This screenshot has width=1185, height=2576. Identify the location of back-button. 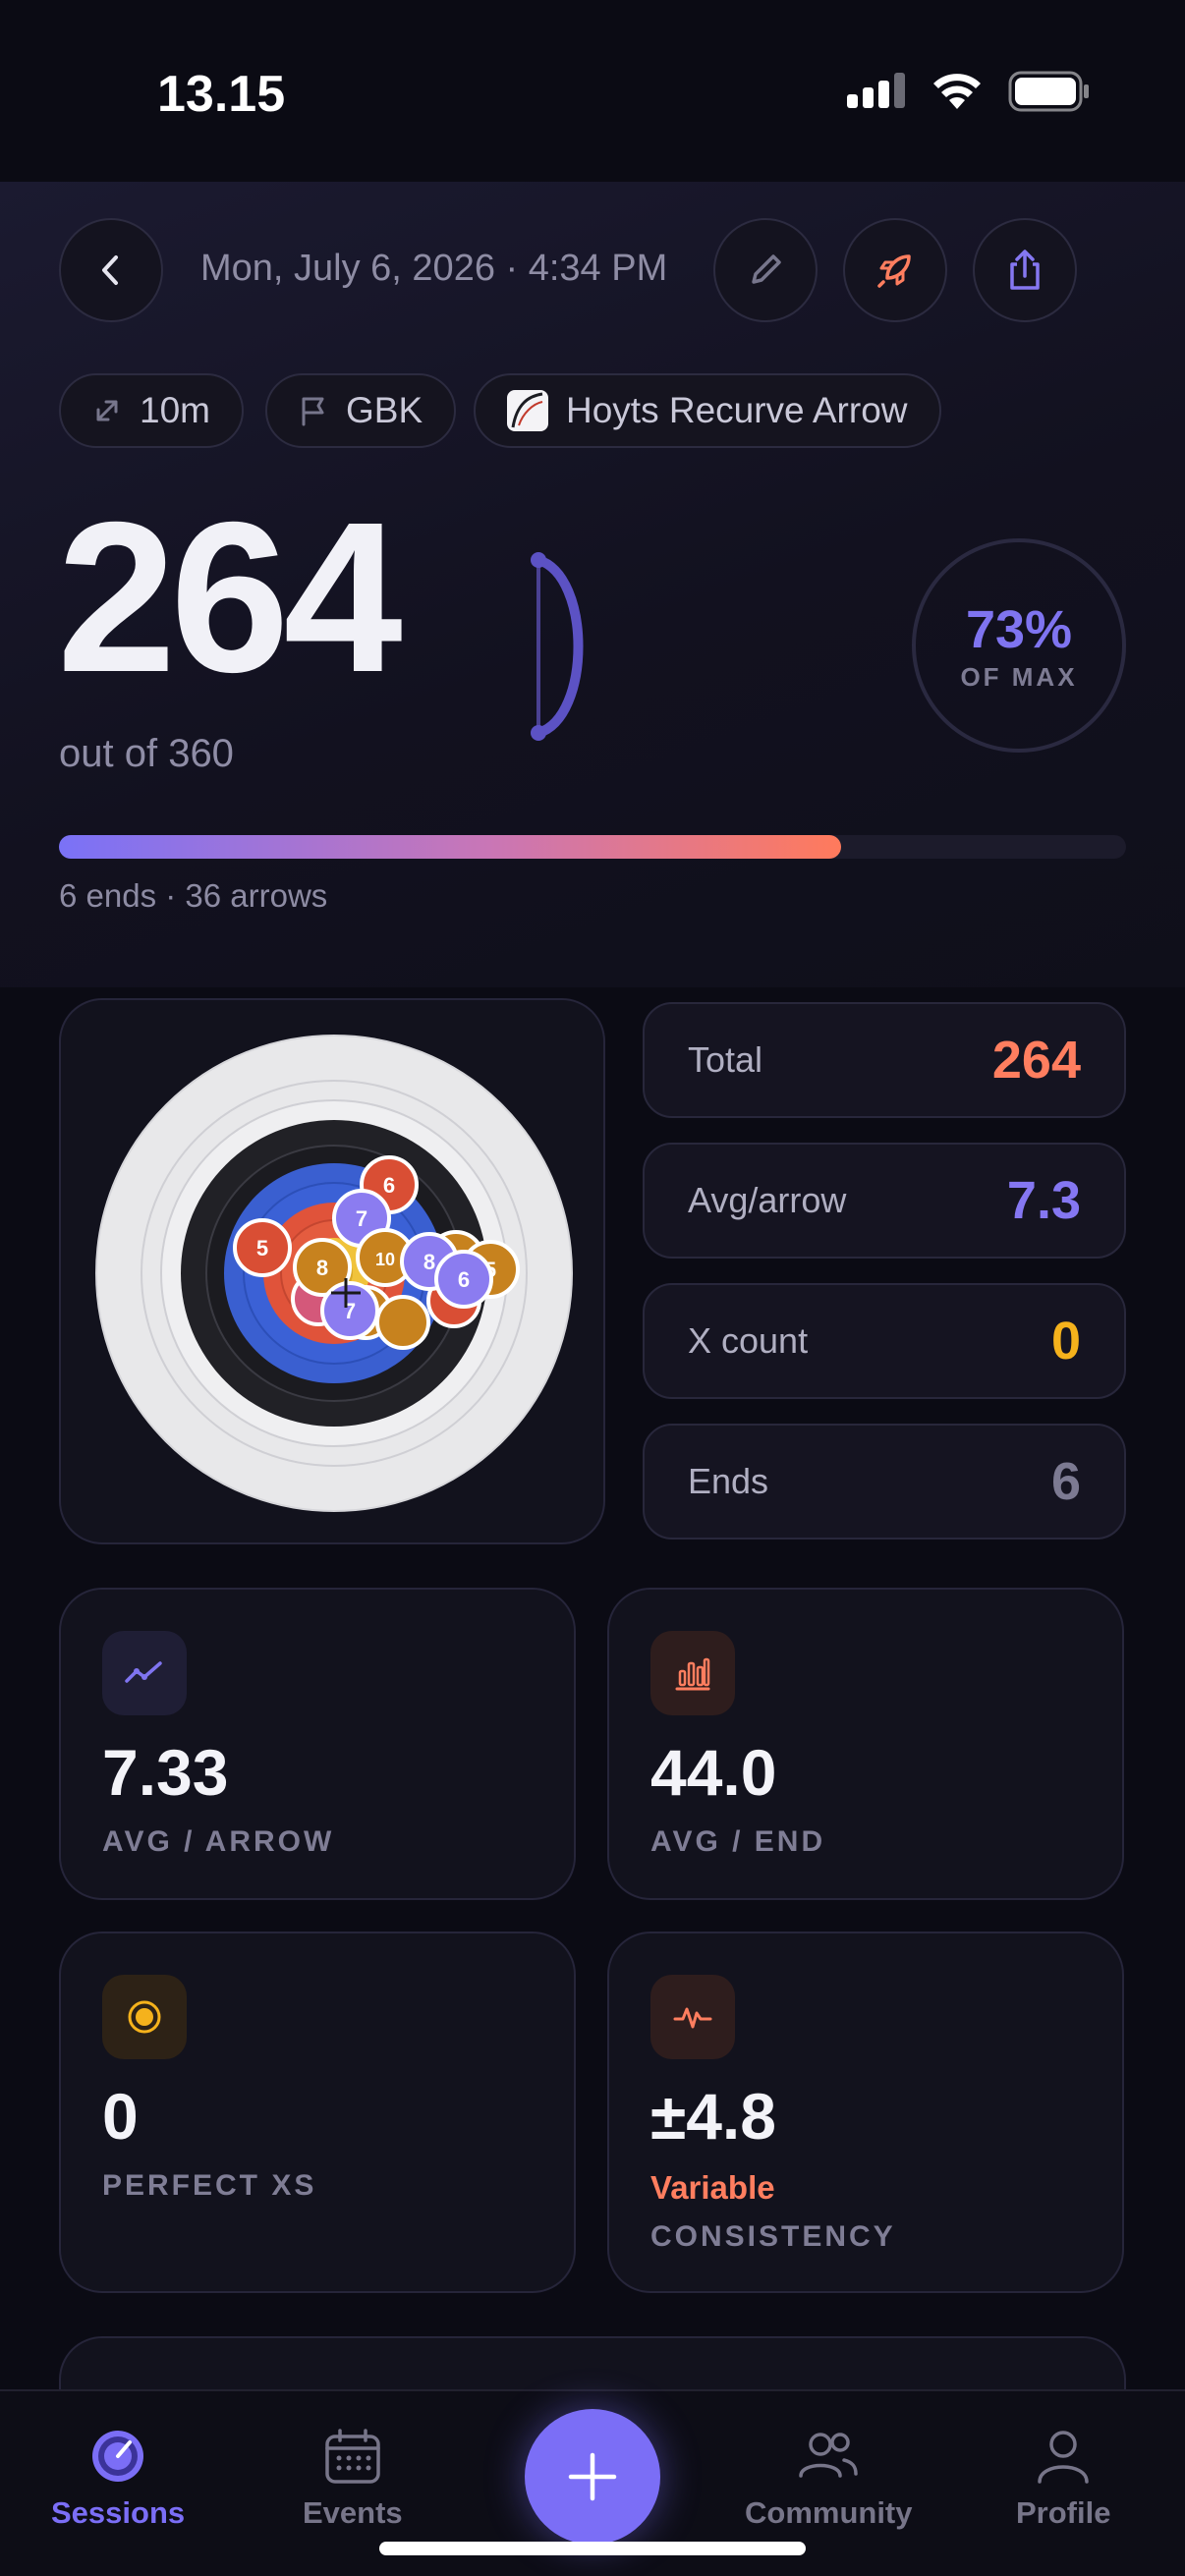
(111, 270).